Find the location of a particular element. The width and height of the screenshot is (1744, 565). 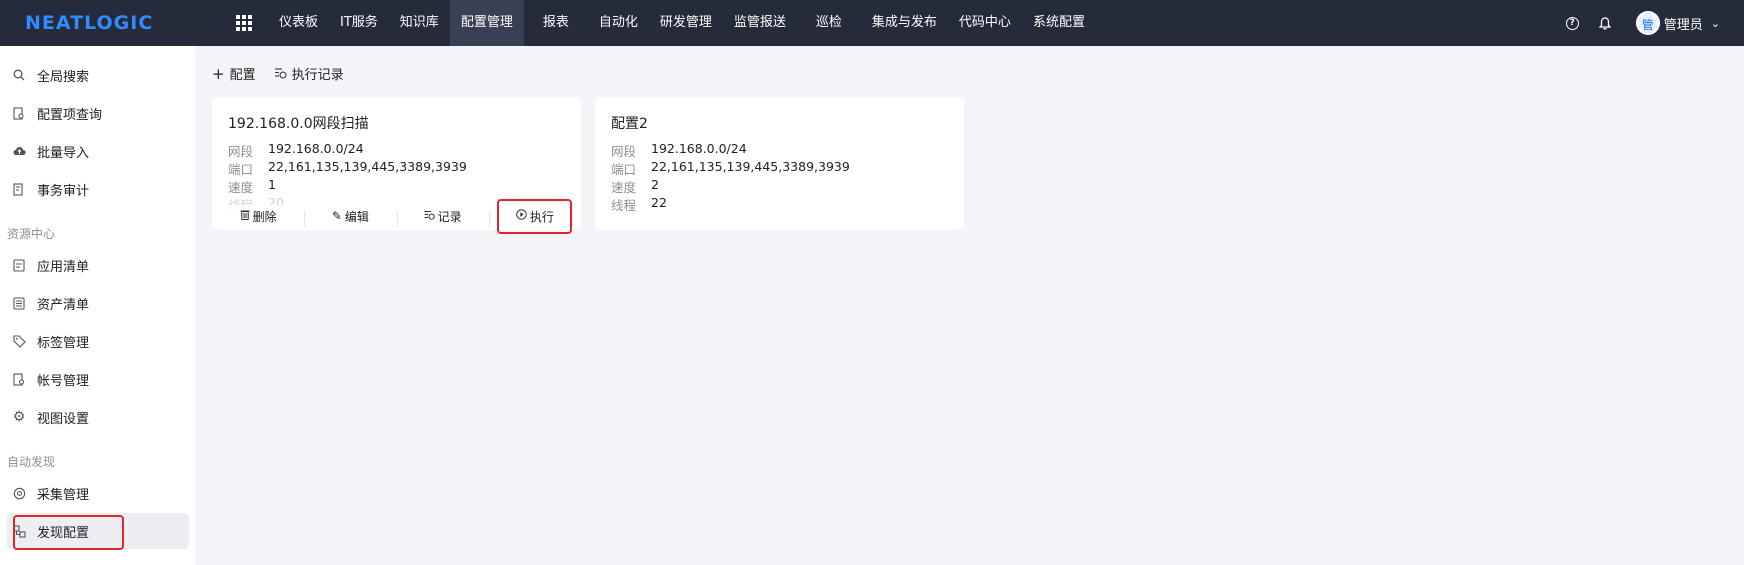

trash-icon is located at coordinates (245, 216).